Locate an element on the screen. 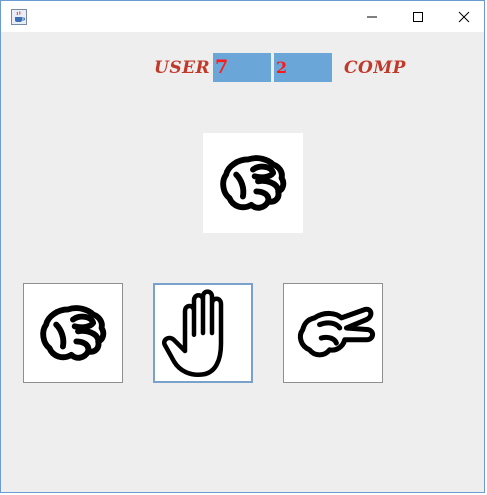  minimize-icon is located at coordinates (372, 16).